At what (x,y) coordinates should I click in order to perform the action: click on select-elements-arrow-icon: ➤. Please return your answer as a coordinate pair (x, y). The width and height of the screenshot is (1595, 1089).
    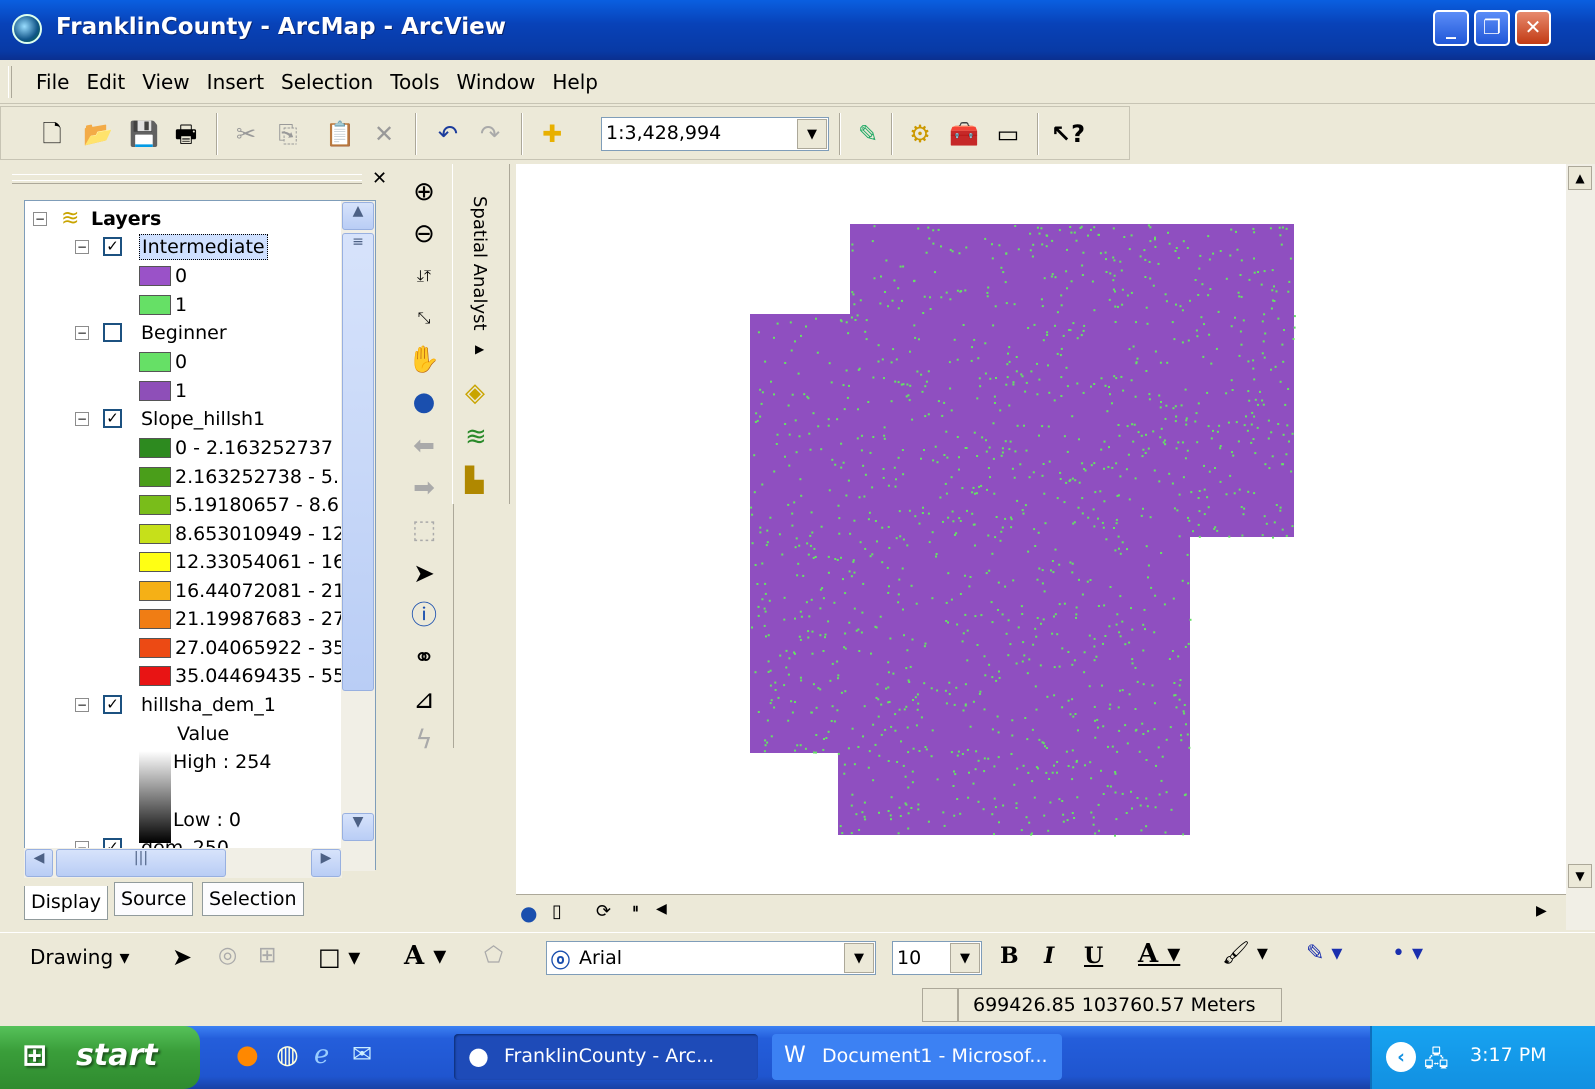
    Looking at the image, I should click on (424, 574).